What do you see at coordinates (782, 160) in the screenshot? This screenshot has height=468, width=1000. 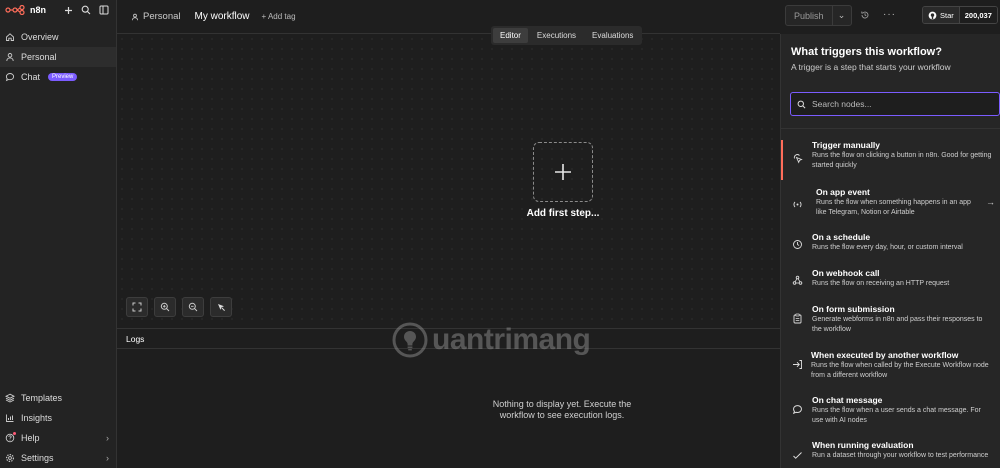 I see `selected-accent` at bounding box center [782, 160].